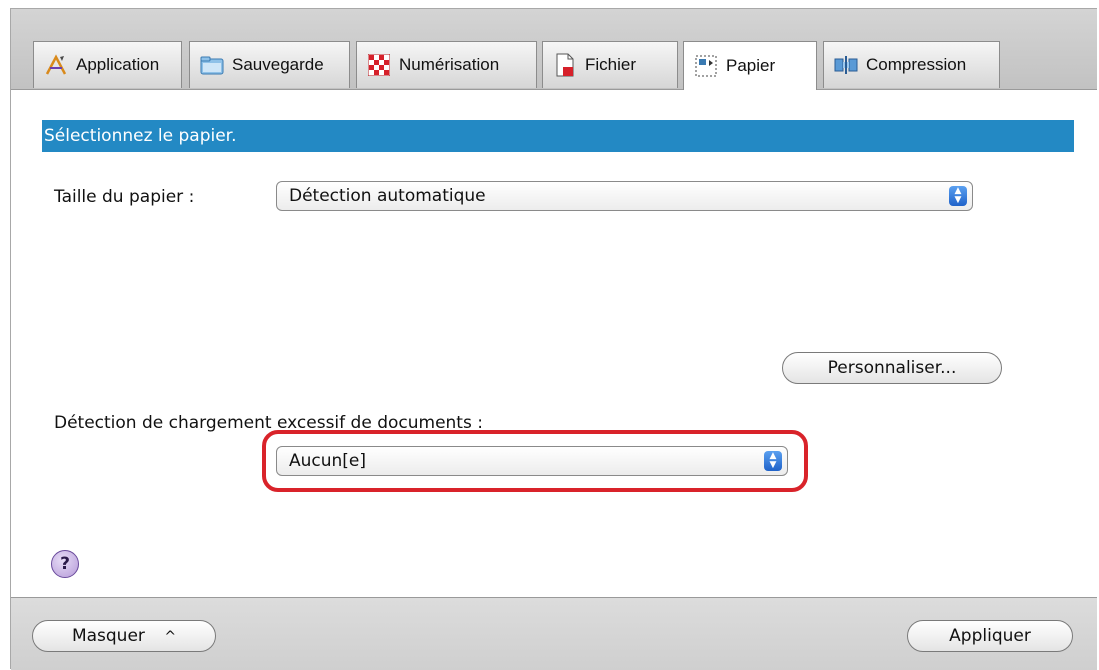  Describe the element at coordinates (108, 636) in the screenshot. I see `hide-button-label: Masquer` at that location.